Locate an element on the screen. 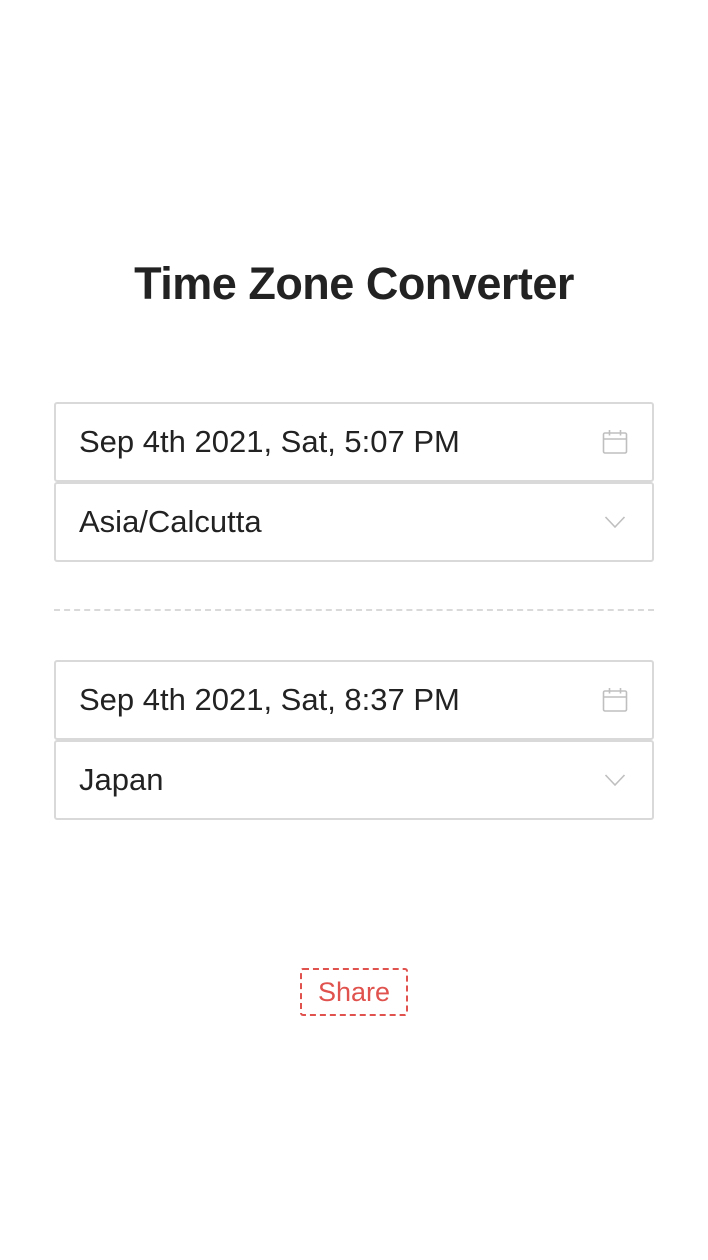 The image size is (708, 1260). target-timezone-value: Japan is located at coordinates (121, 779).